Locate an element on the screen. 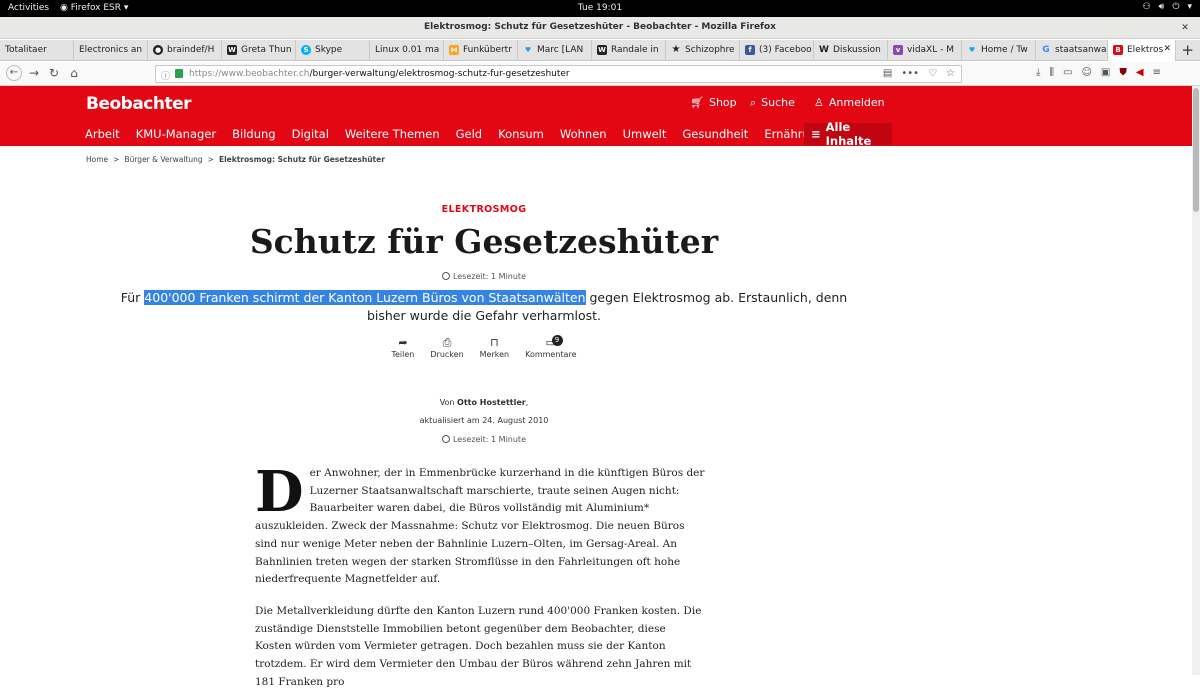 This screenshot has width=1200, height=692. tab-active: B Elektros ✕ is located at coordinates (1142, 50).